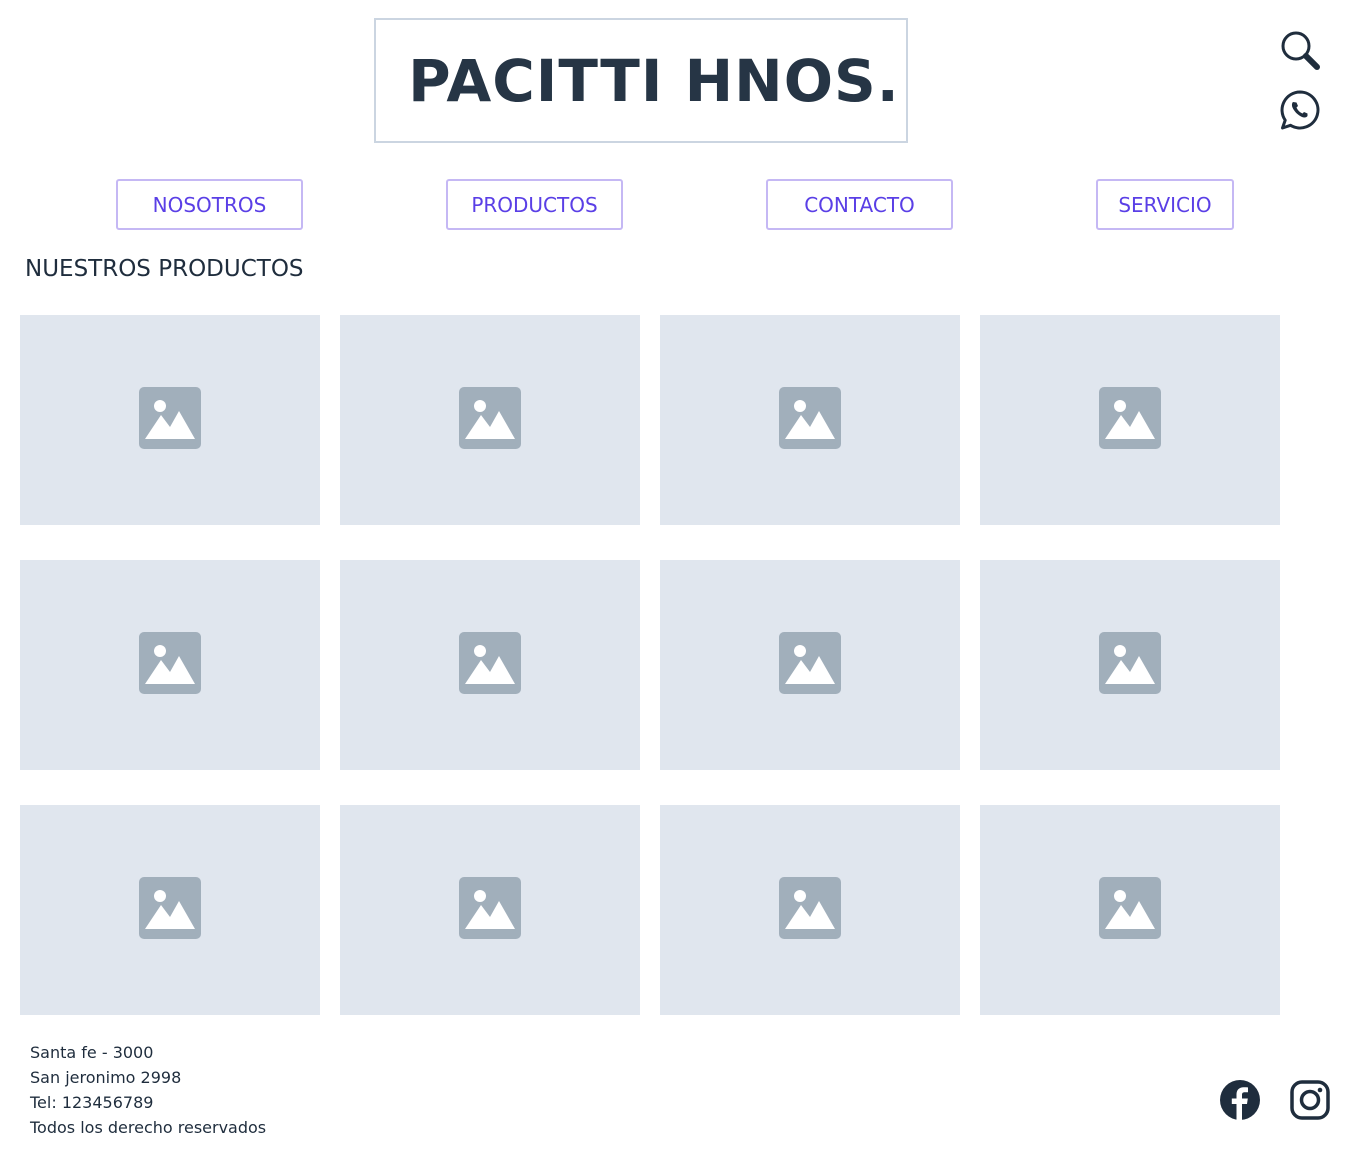 Image resolution: width=1350 pixels, height=1155 pixels. I want to click on nav-nosotros-label: NOSOTROS, so click(209, 204).